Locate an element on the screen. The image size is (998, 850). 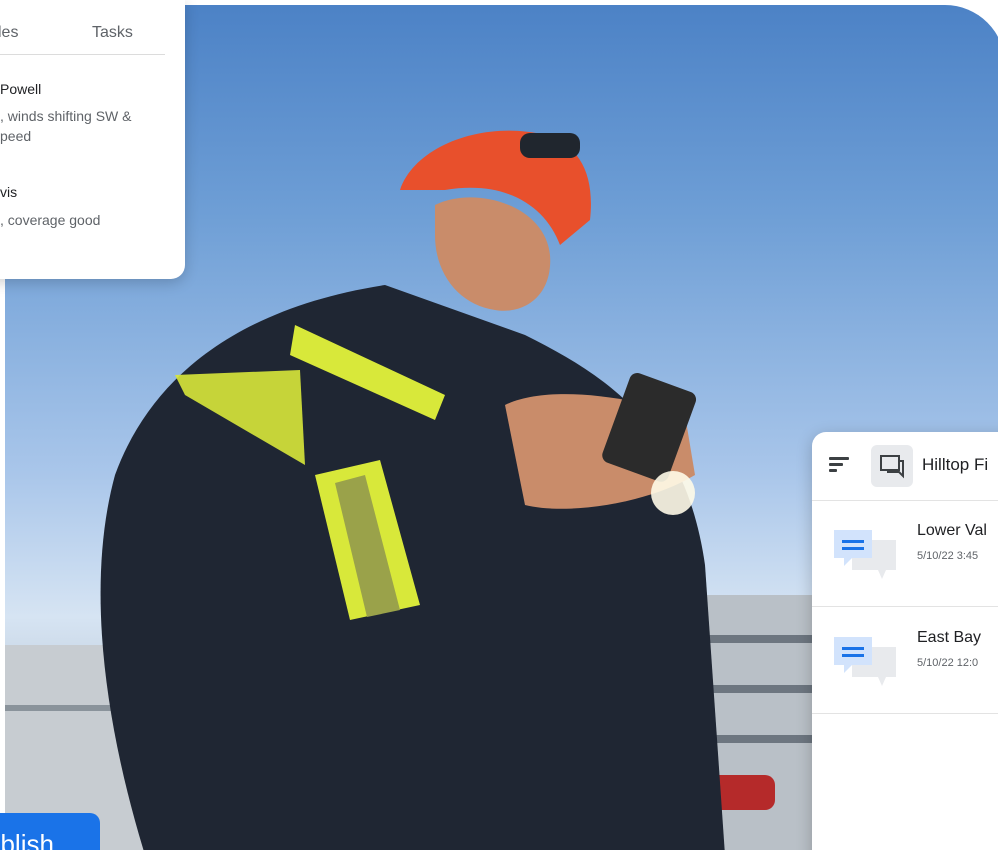
conversation-item: East Bay 5/10/22 12:0 is located at coordinates (905, 660).